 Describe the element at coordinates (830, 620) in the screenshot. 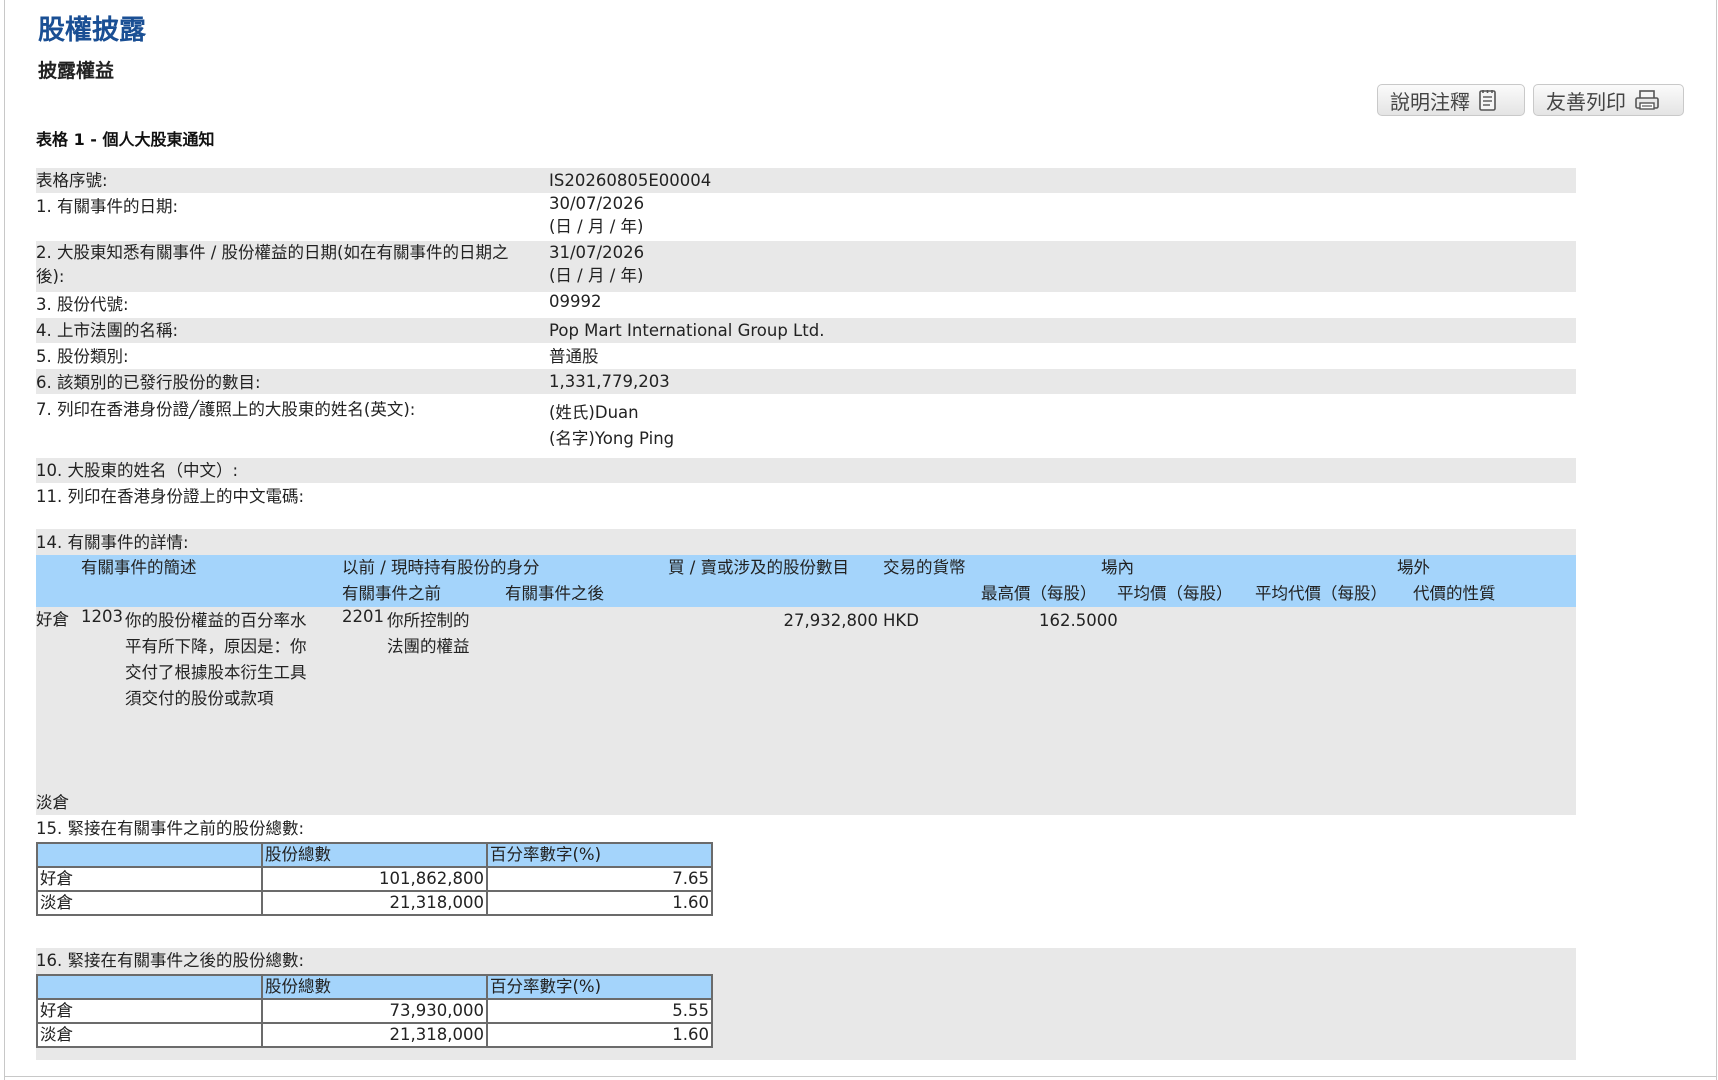

I see `event-shares: 27,932,800` at that location.